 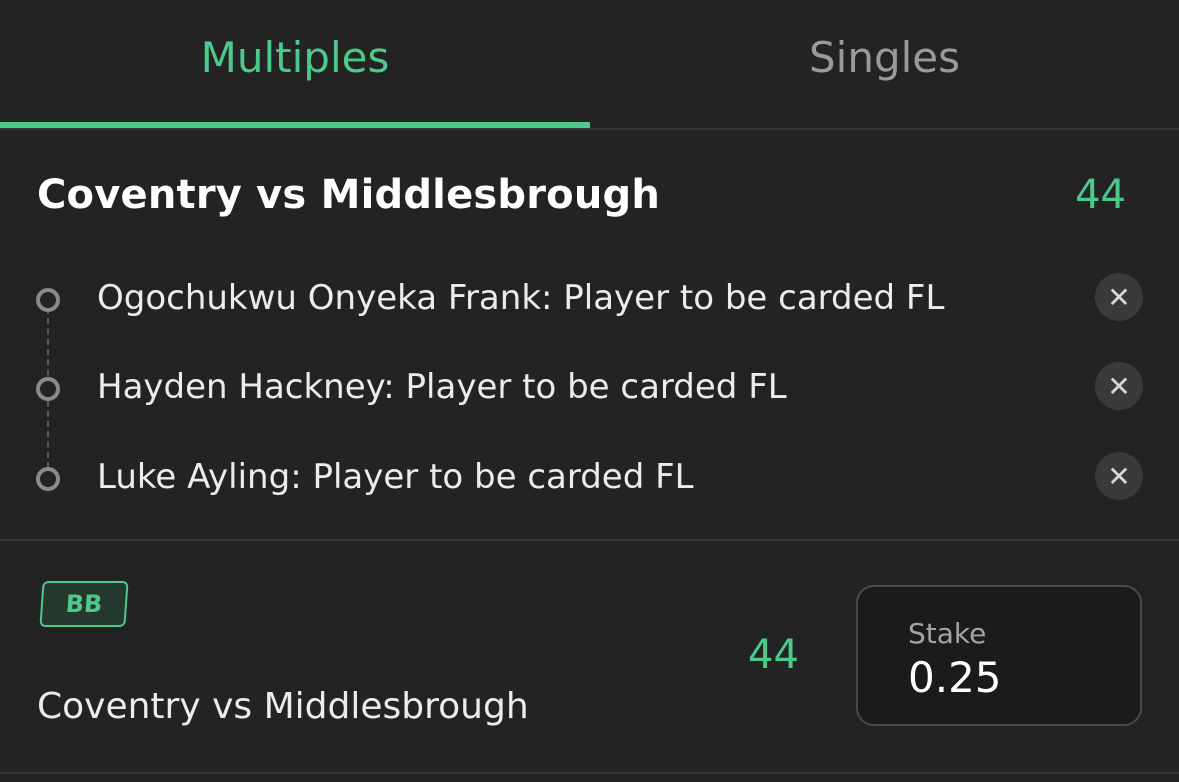 I want to click on stake-input: Stake 0.25, so click(x=999, y=655).